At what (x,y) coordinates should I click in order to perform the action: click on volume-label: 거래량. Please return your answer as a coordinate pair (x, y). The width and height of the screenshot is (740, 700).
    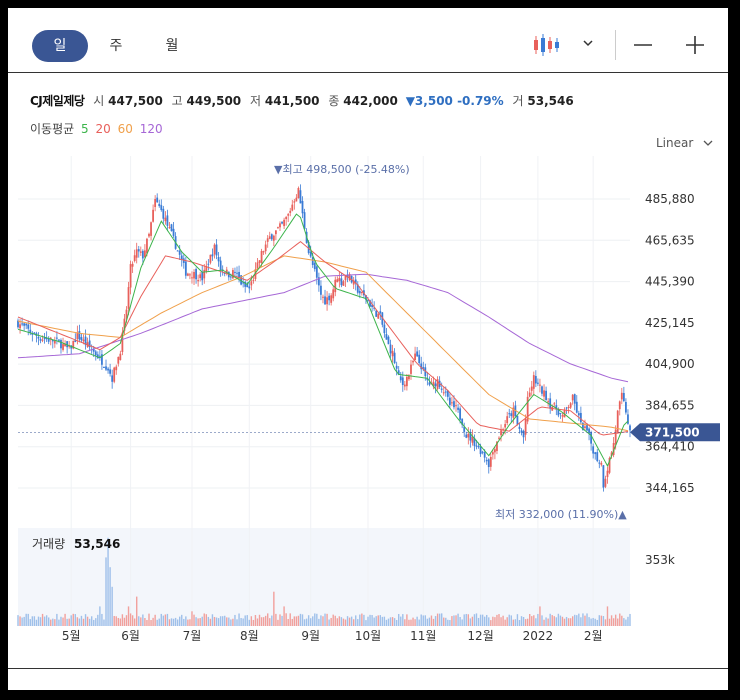
    Looking at the image, I should click on (48, 544).